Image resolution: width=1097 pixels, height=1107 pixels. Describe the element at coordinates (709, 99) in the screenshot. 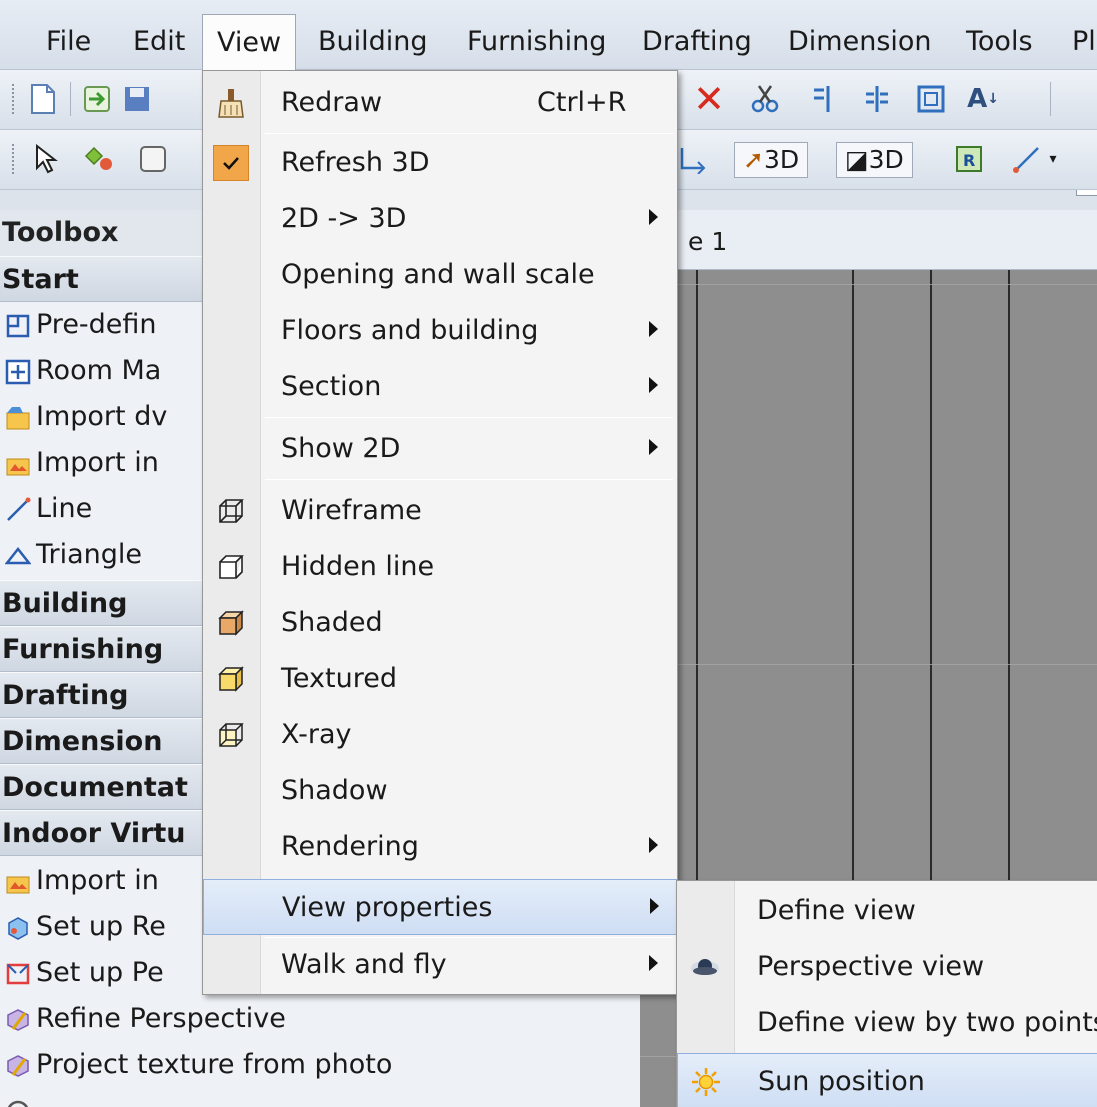

I see `delete-icon: ✕` at that location.